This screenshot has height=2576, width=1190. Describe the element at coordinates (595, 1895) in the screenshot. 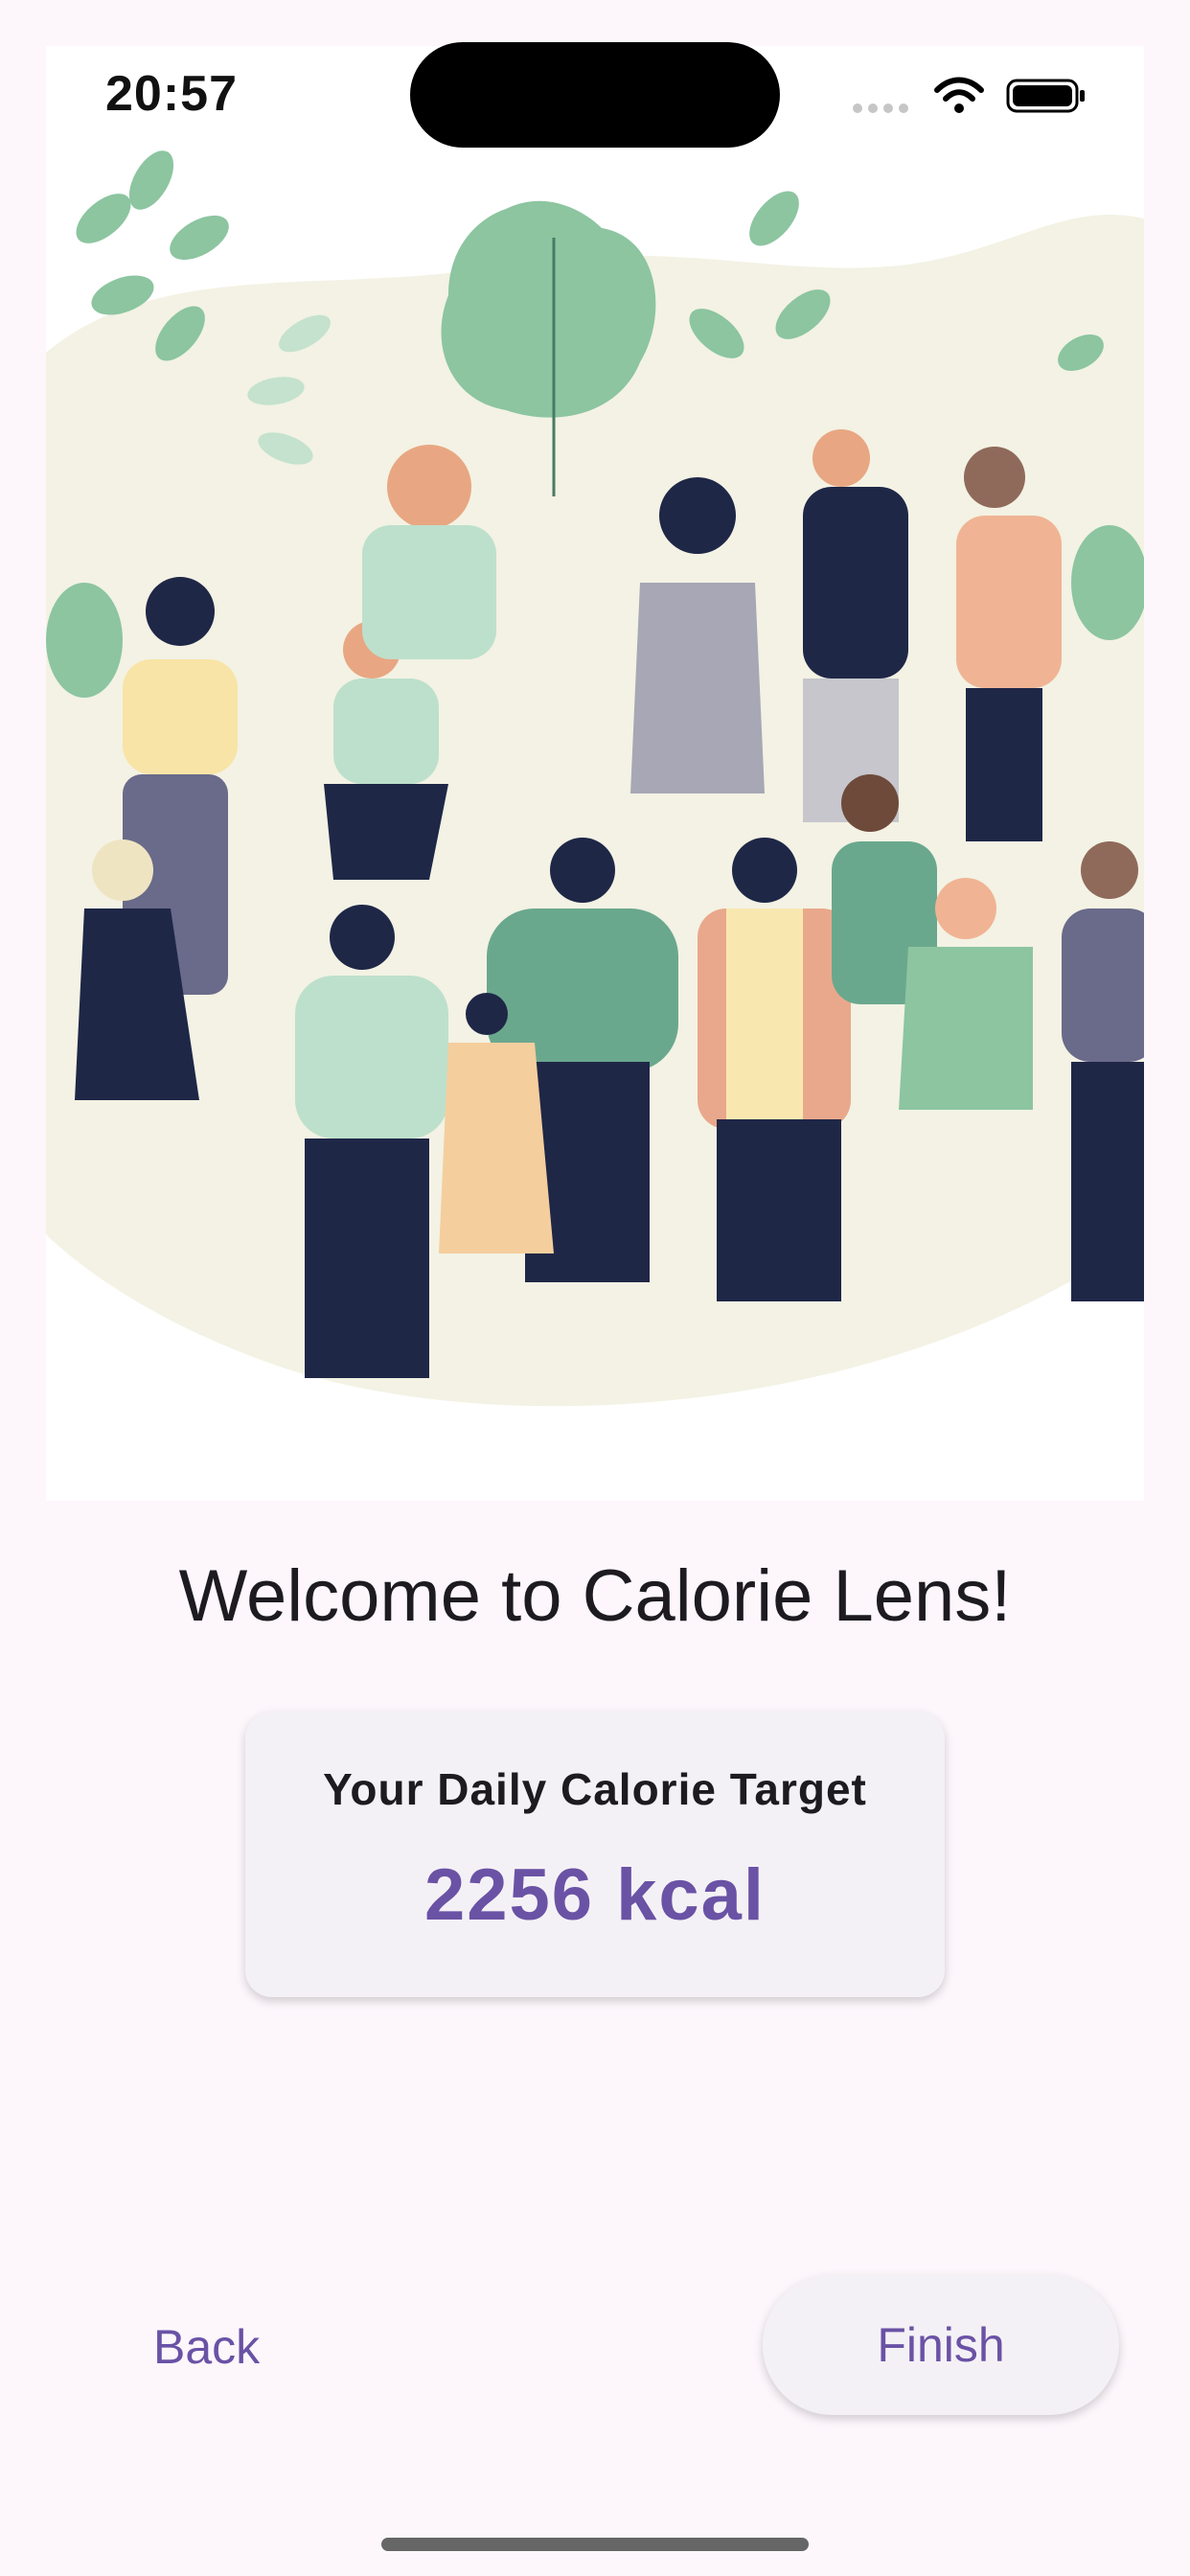

I see `calorie-target-value: 2256 kcal` at that location.